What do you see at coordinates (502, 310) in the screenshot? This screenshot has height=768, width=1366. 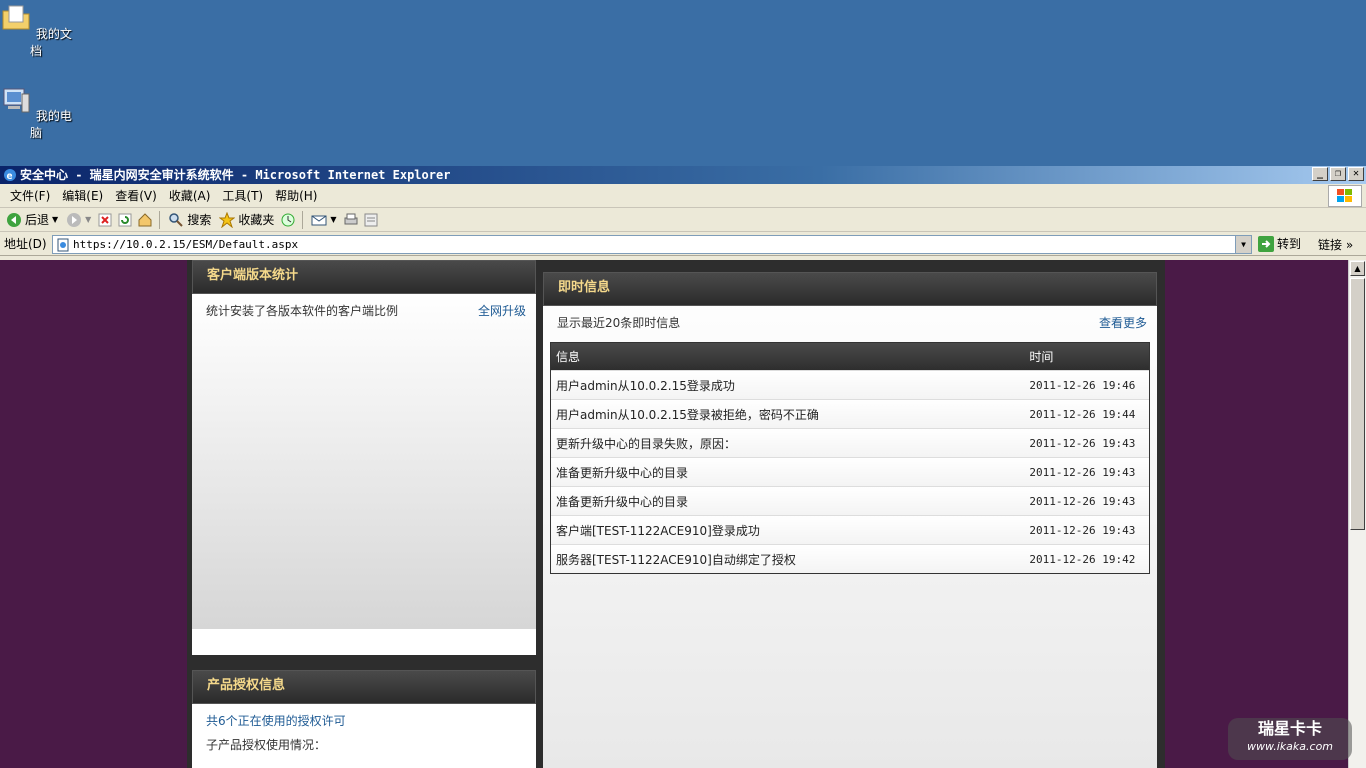 I see `upgrade-all-link: 全网升级` at bounding box center [502, 310].